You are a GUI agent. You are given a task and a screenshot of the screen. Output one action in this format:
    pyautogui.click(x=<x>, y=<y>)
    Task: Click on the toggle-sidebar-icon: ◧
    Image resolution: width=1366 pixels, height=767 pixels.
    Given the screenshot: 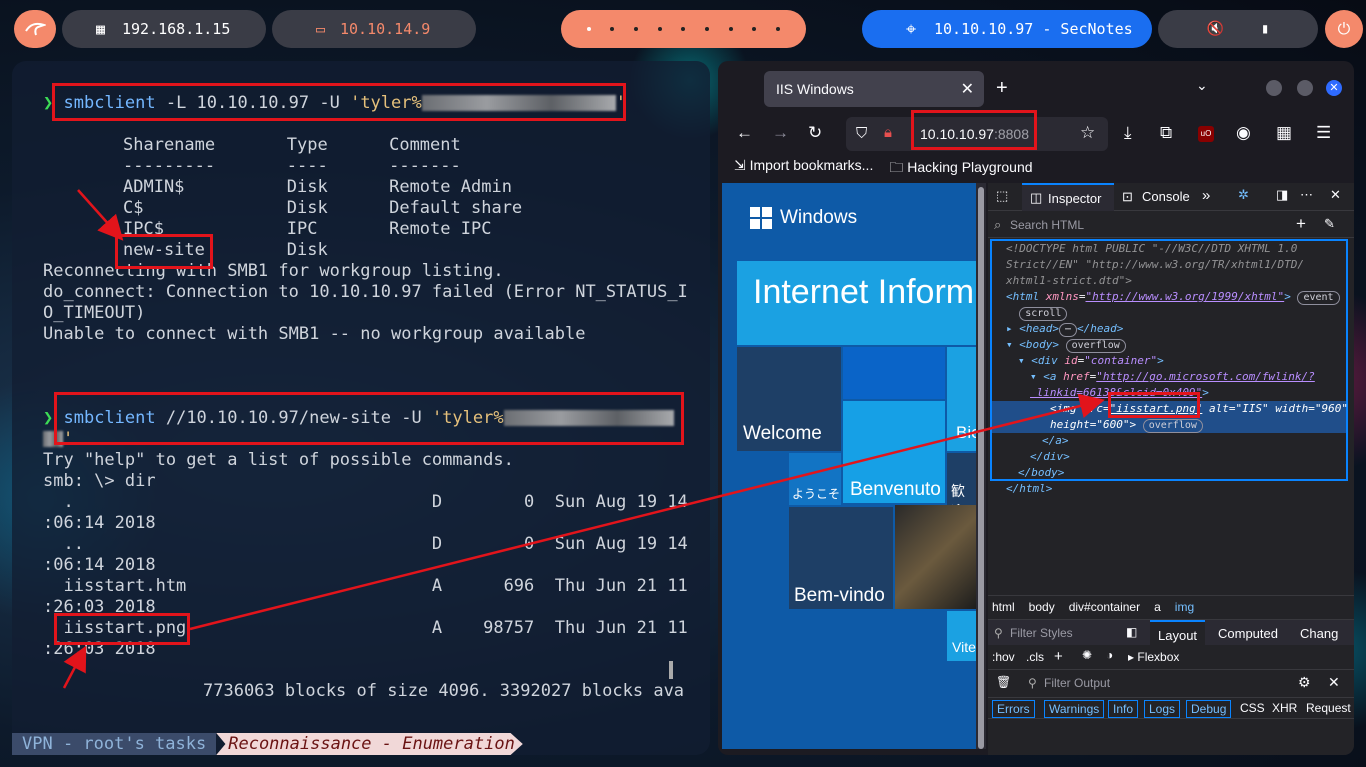 What is the action you would take?
    pyautogui.click(x=1131, y=632)
    